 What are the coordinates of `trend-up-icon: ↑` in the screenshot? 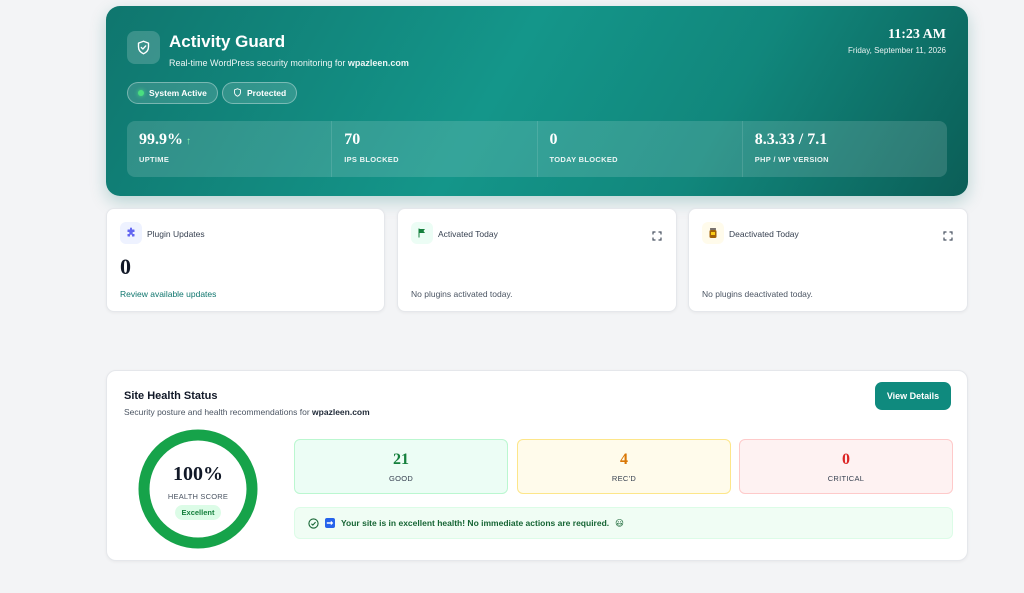 It's located at (188, 141).